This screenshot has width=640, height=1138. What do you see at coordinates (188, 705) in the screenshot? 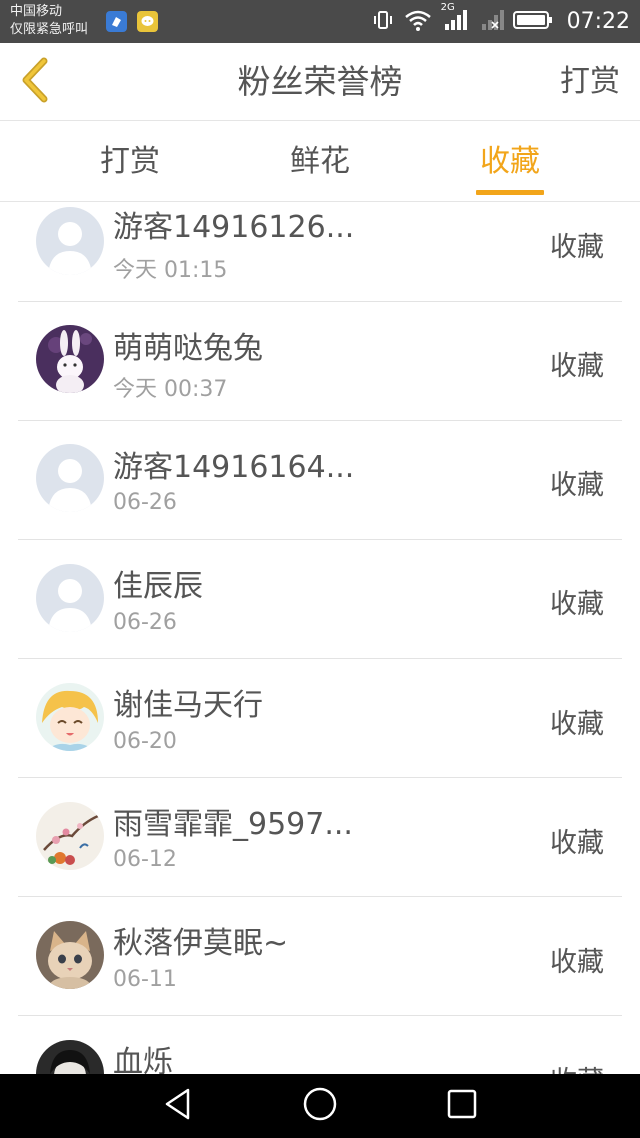
I see `fan-name: 谢佳马天行` at bounding box center [188, 705].